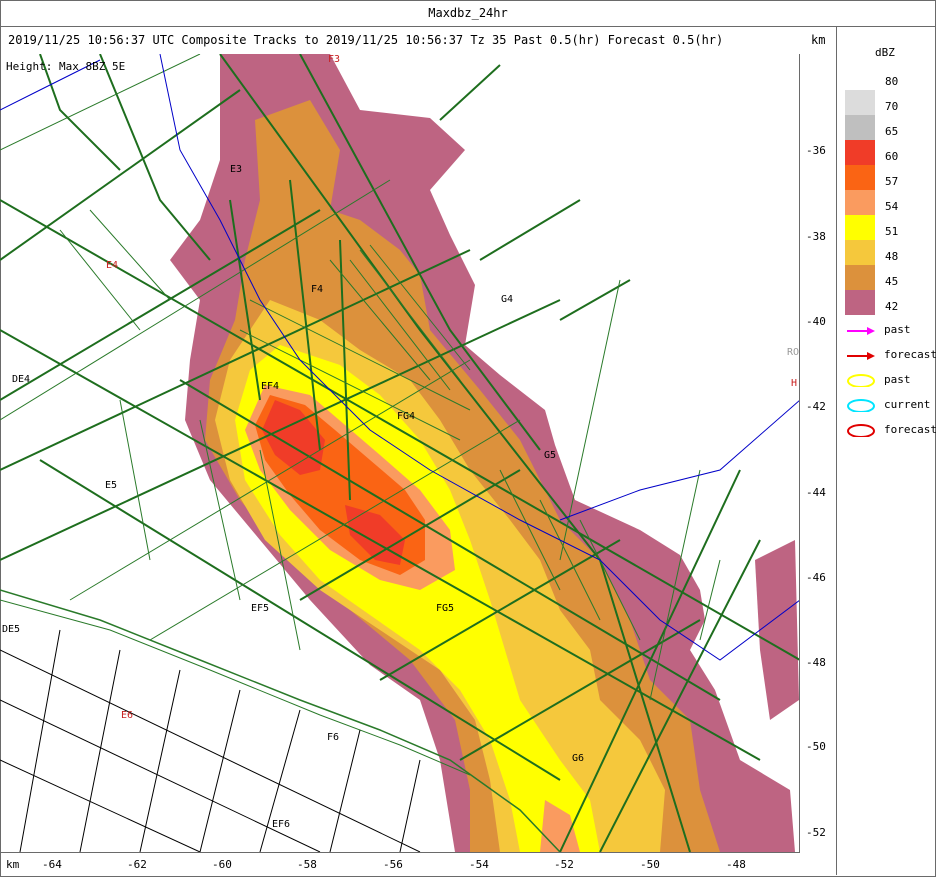  I want to click on county-label-e5: E5, so click(111, 485).